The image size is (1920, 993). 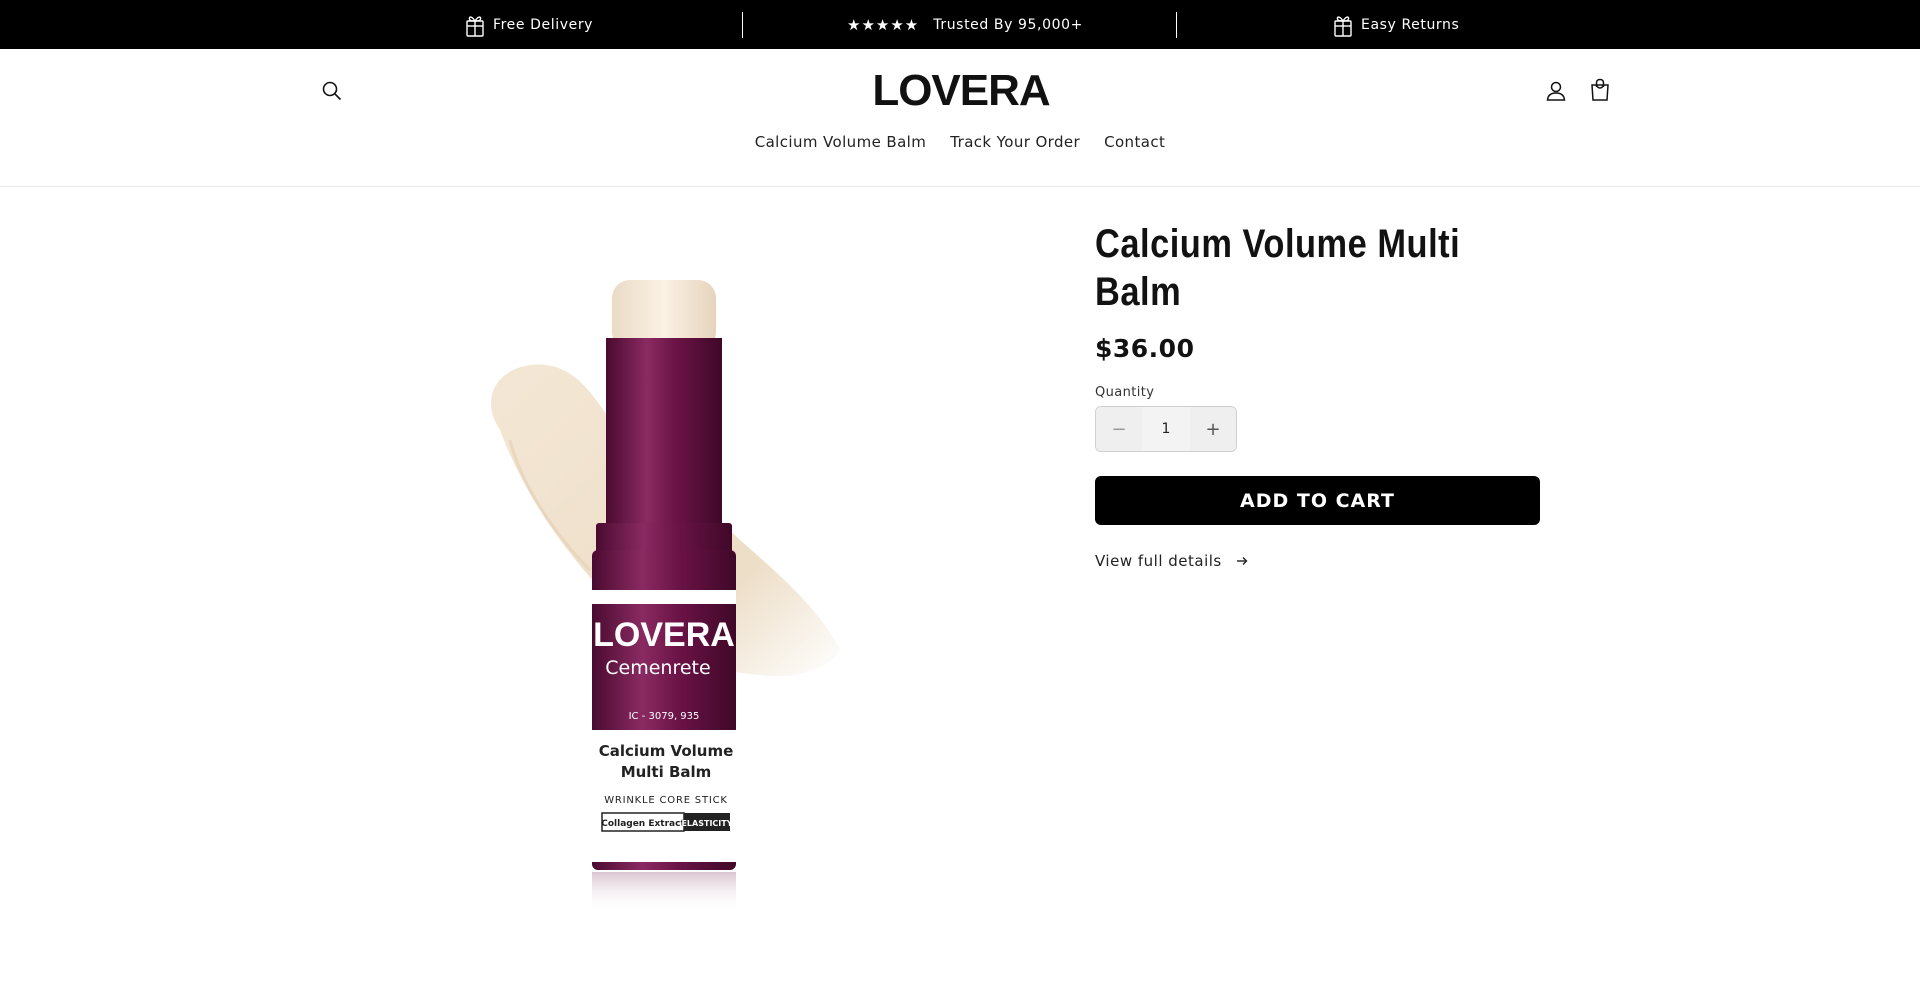 I want to click on nav-item-calcium-volume-balm: Calcium Volume Balm, so click(x=841, y=142).